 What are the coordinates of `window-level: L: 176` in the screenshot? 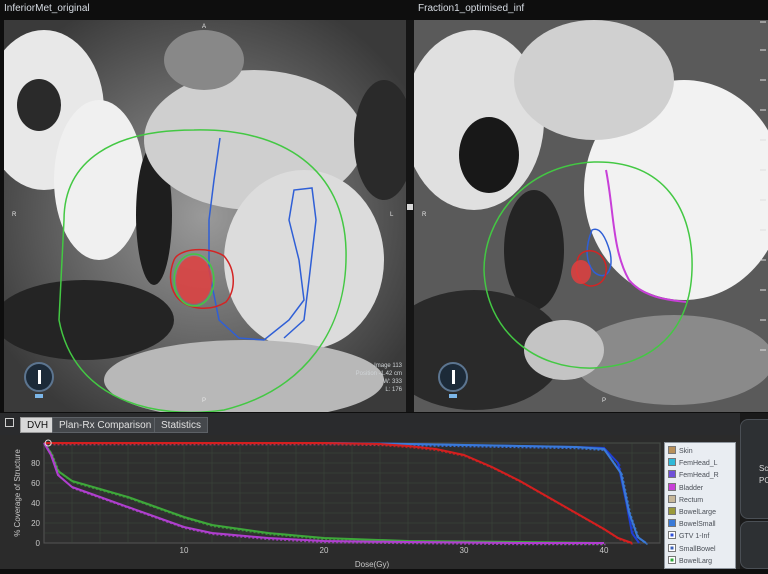 It's located at (393, 390).